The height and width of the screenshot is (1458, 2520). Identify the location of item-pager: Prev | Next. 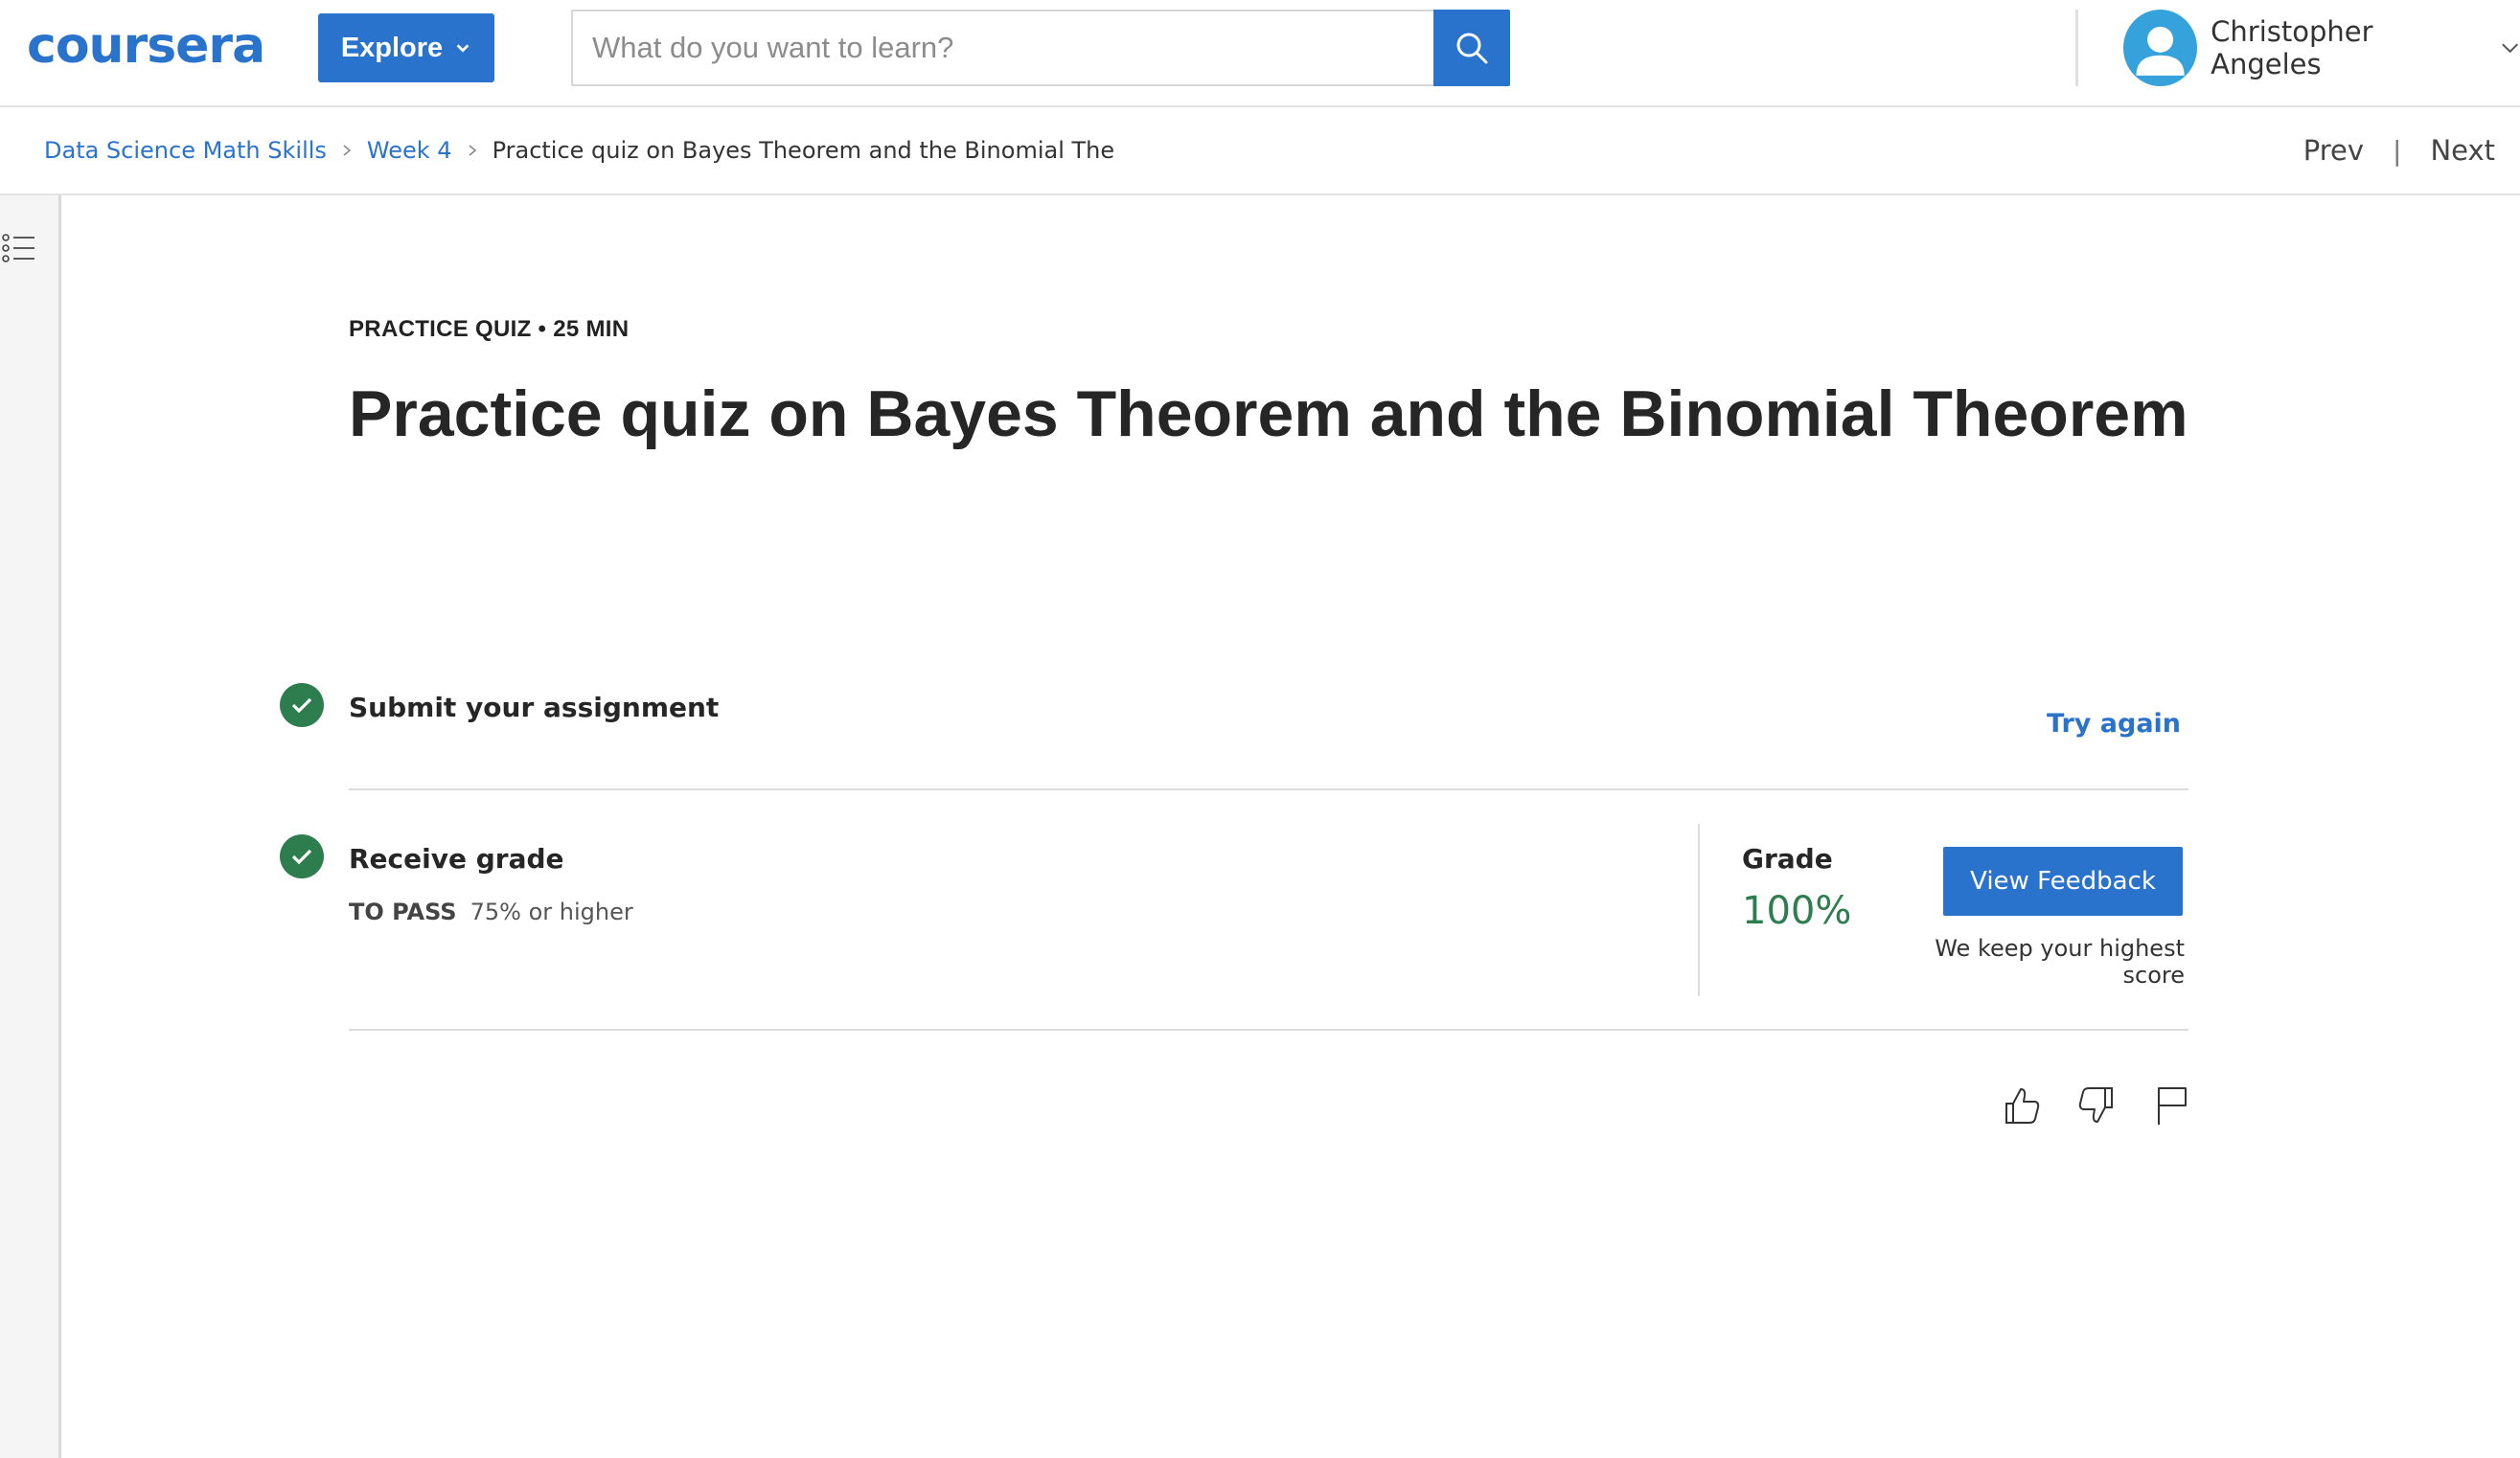
(2399, 150).